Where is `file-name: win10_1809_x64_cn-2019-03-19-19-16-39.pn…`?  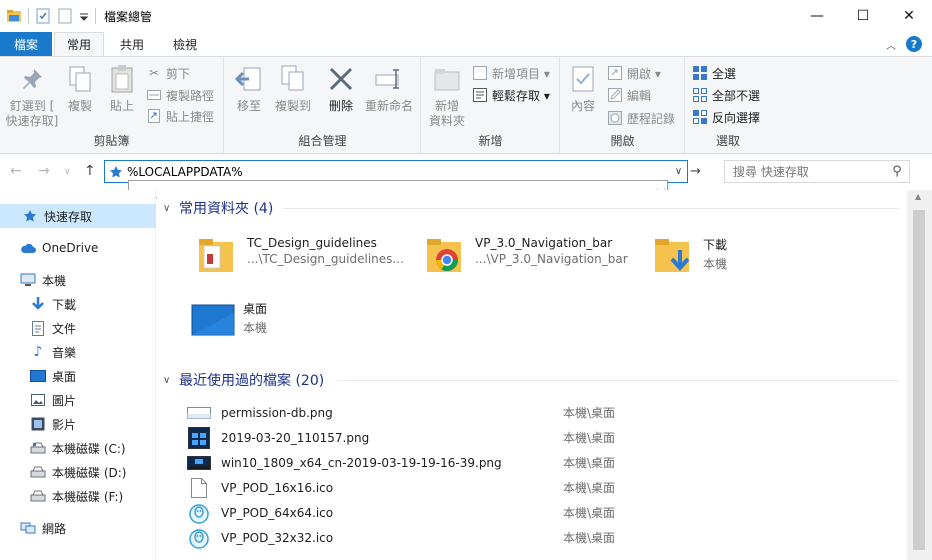 file-name: win10_1809_x64_cn-2019-03-19-19-16-39.pn… is located at coordinates (361, 462).